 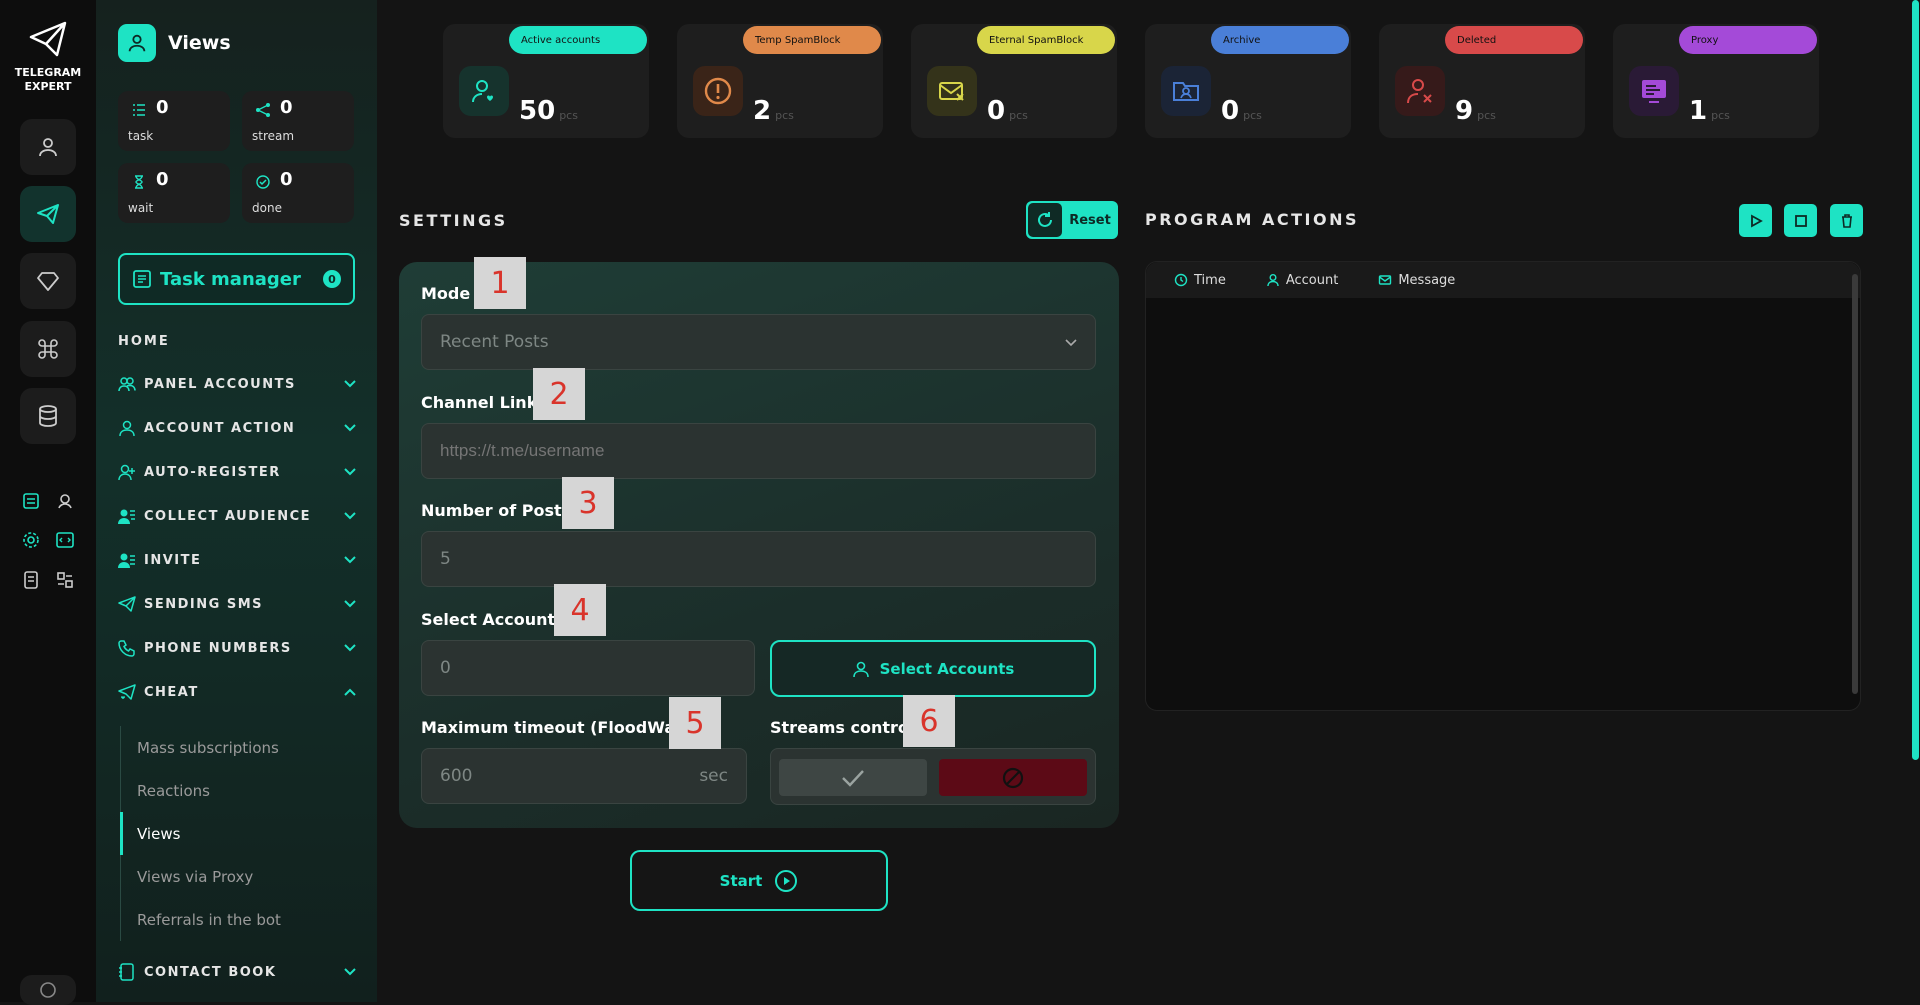 I want to click on clear-log-button, so click(x=1846, y=220).